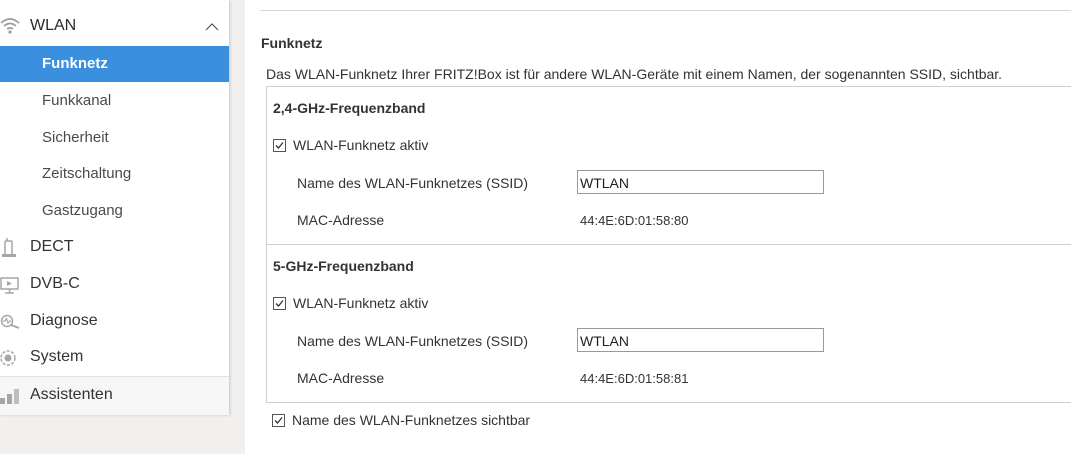  What do you see at coordinates (10, 322) in the screenshot?
I see `diagnose-icon` at bounding box center [10, 322].